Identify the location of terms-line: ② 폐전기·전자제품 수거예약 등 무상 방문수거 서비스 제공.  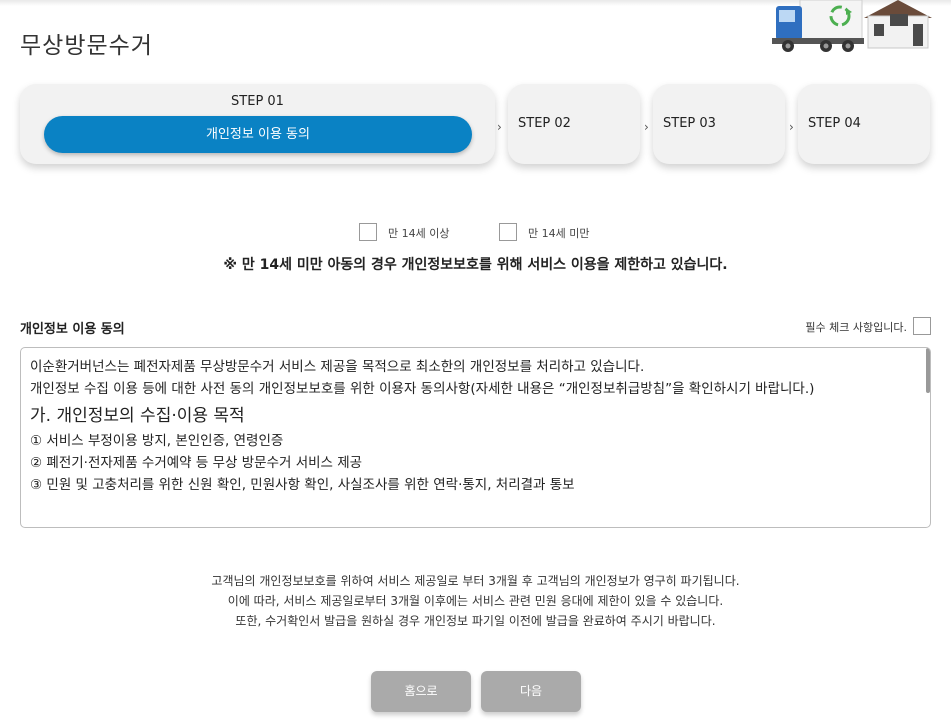
(196, 463).